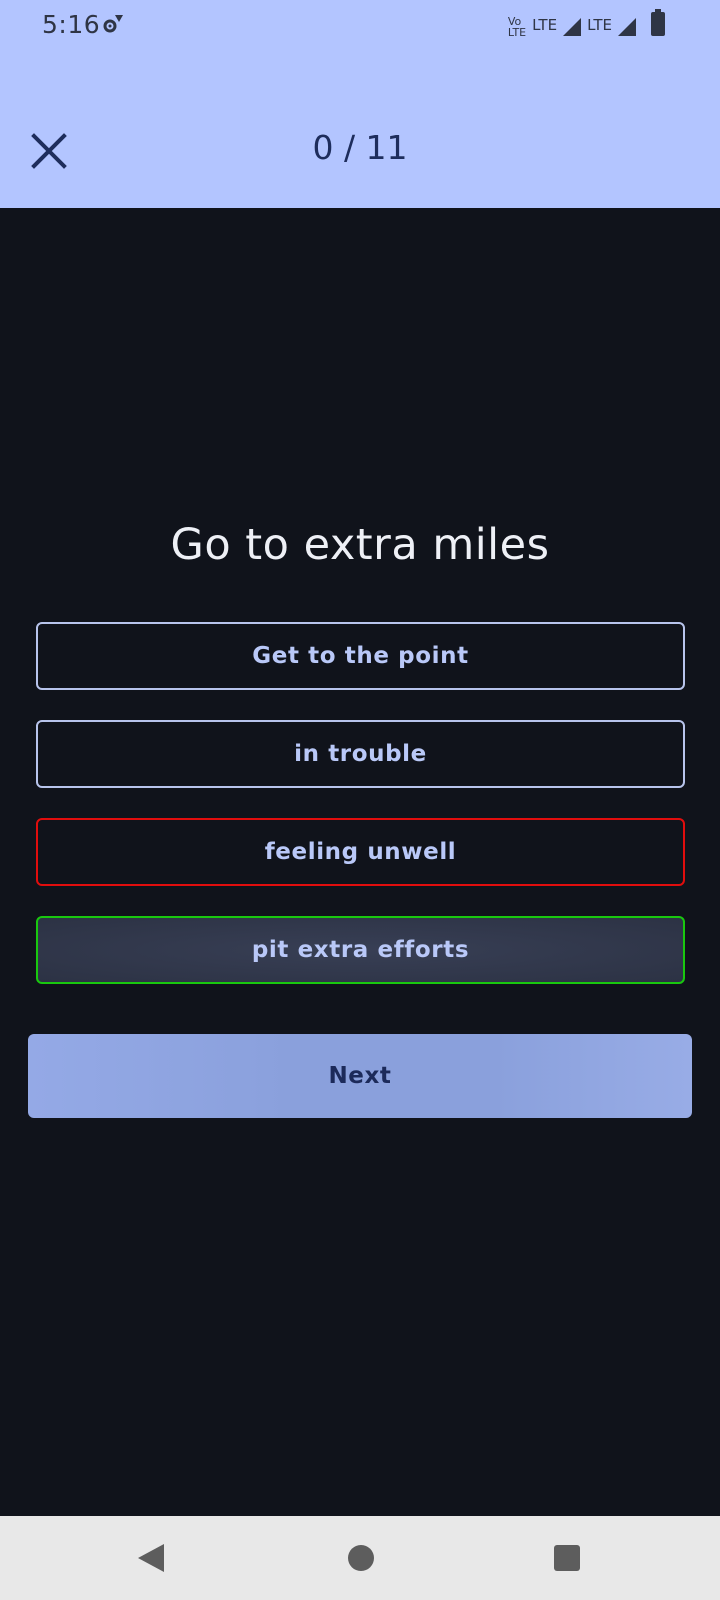  Describe the element at coordinates (360, 545) in the screenshot. I see `question-text: Go to extra miles` at that location.